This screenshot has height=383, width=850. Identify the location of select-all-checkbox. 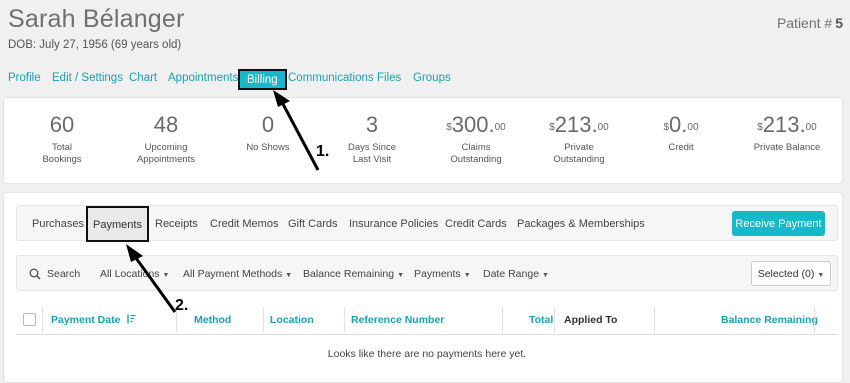
(29, 319).